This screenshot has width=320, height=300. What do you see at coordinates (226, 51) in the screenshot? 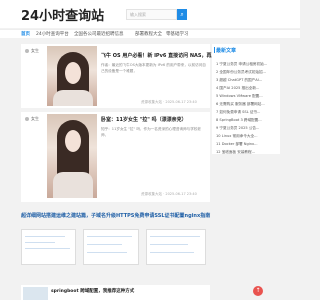
I see `sidebar-heading: 最新文章` at bounding box center [226, 51].